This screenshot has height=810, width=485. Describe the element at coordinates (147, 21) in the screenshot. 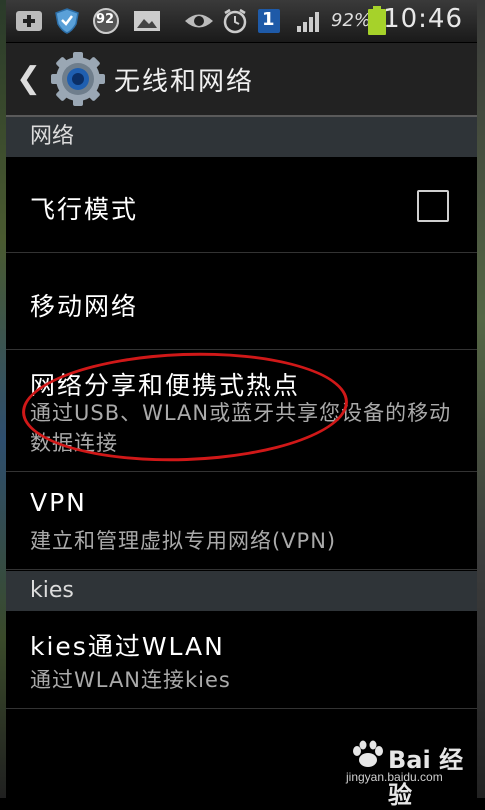

I see `image-icon` at that location.